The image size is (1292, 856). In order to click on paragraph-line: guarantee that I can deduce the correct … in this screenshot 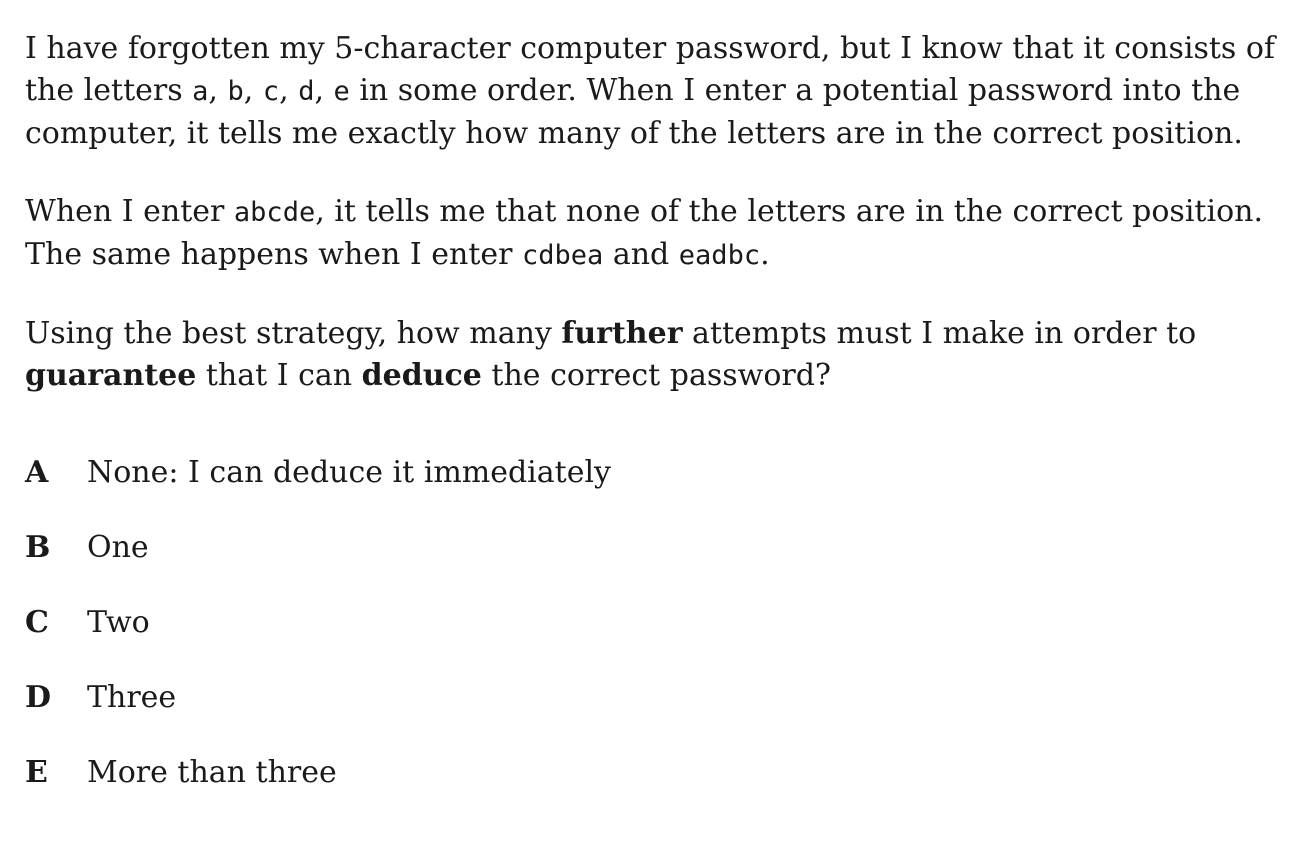, I will do `click(650, 376)`.